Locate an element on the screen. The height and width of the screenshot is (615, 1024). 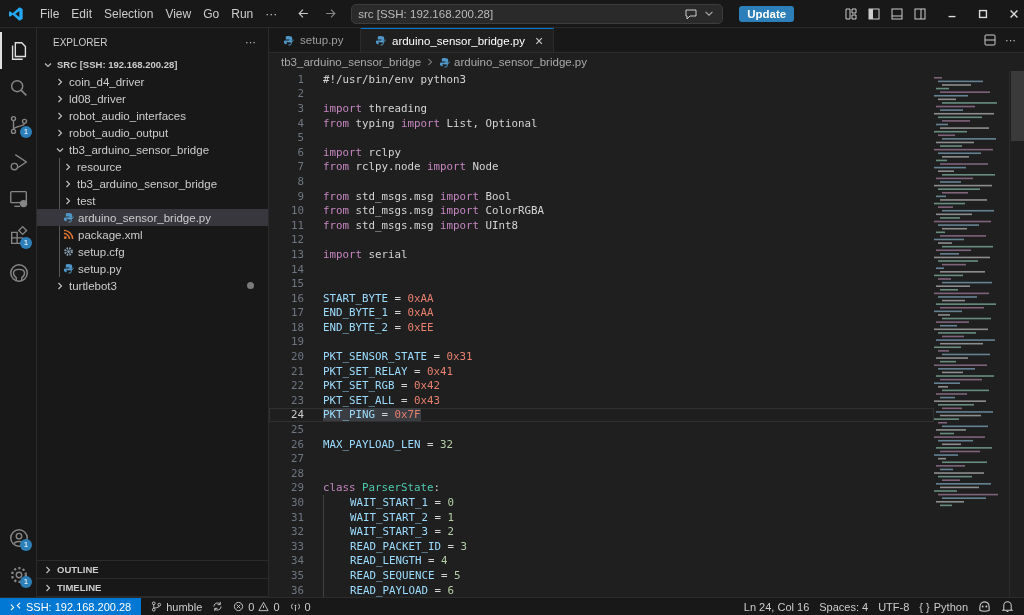
branch-indicator: humble is located at coordinates (177, 606).